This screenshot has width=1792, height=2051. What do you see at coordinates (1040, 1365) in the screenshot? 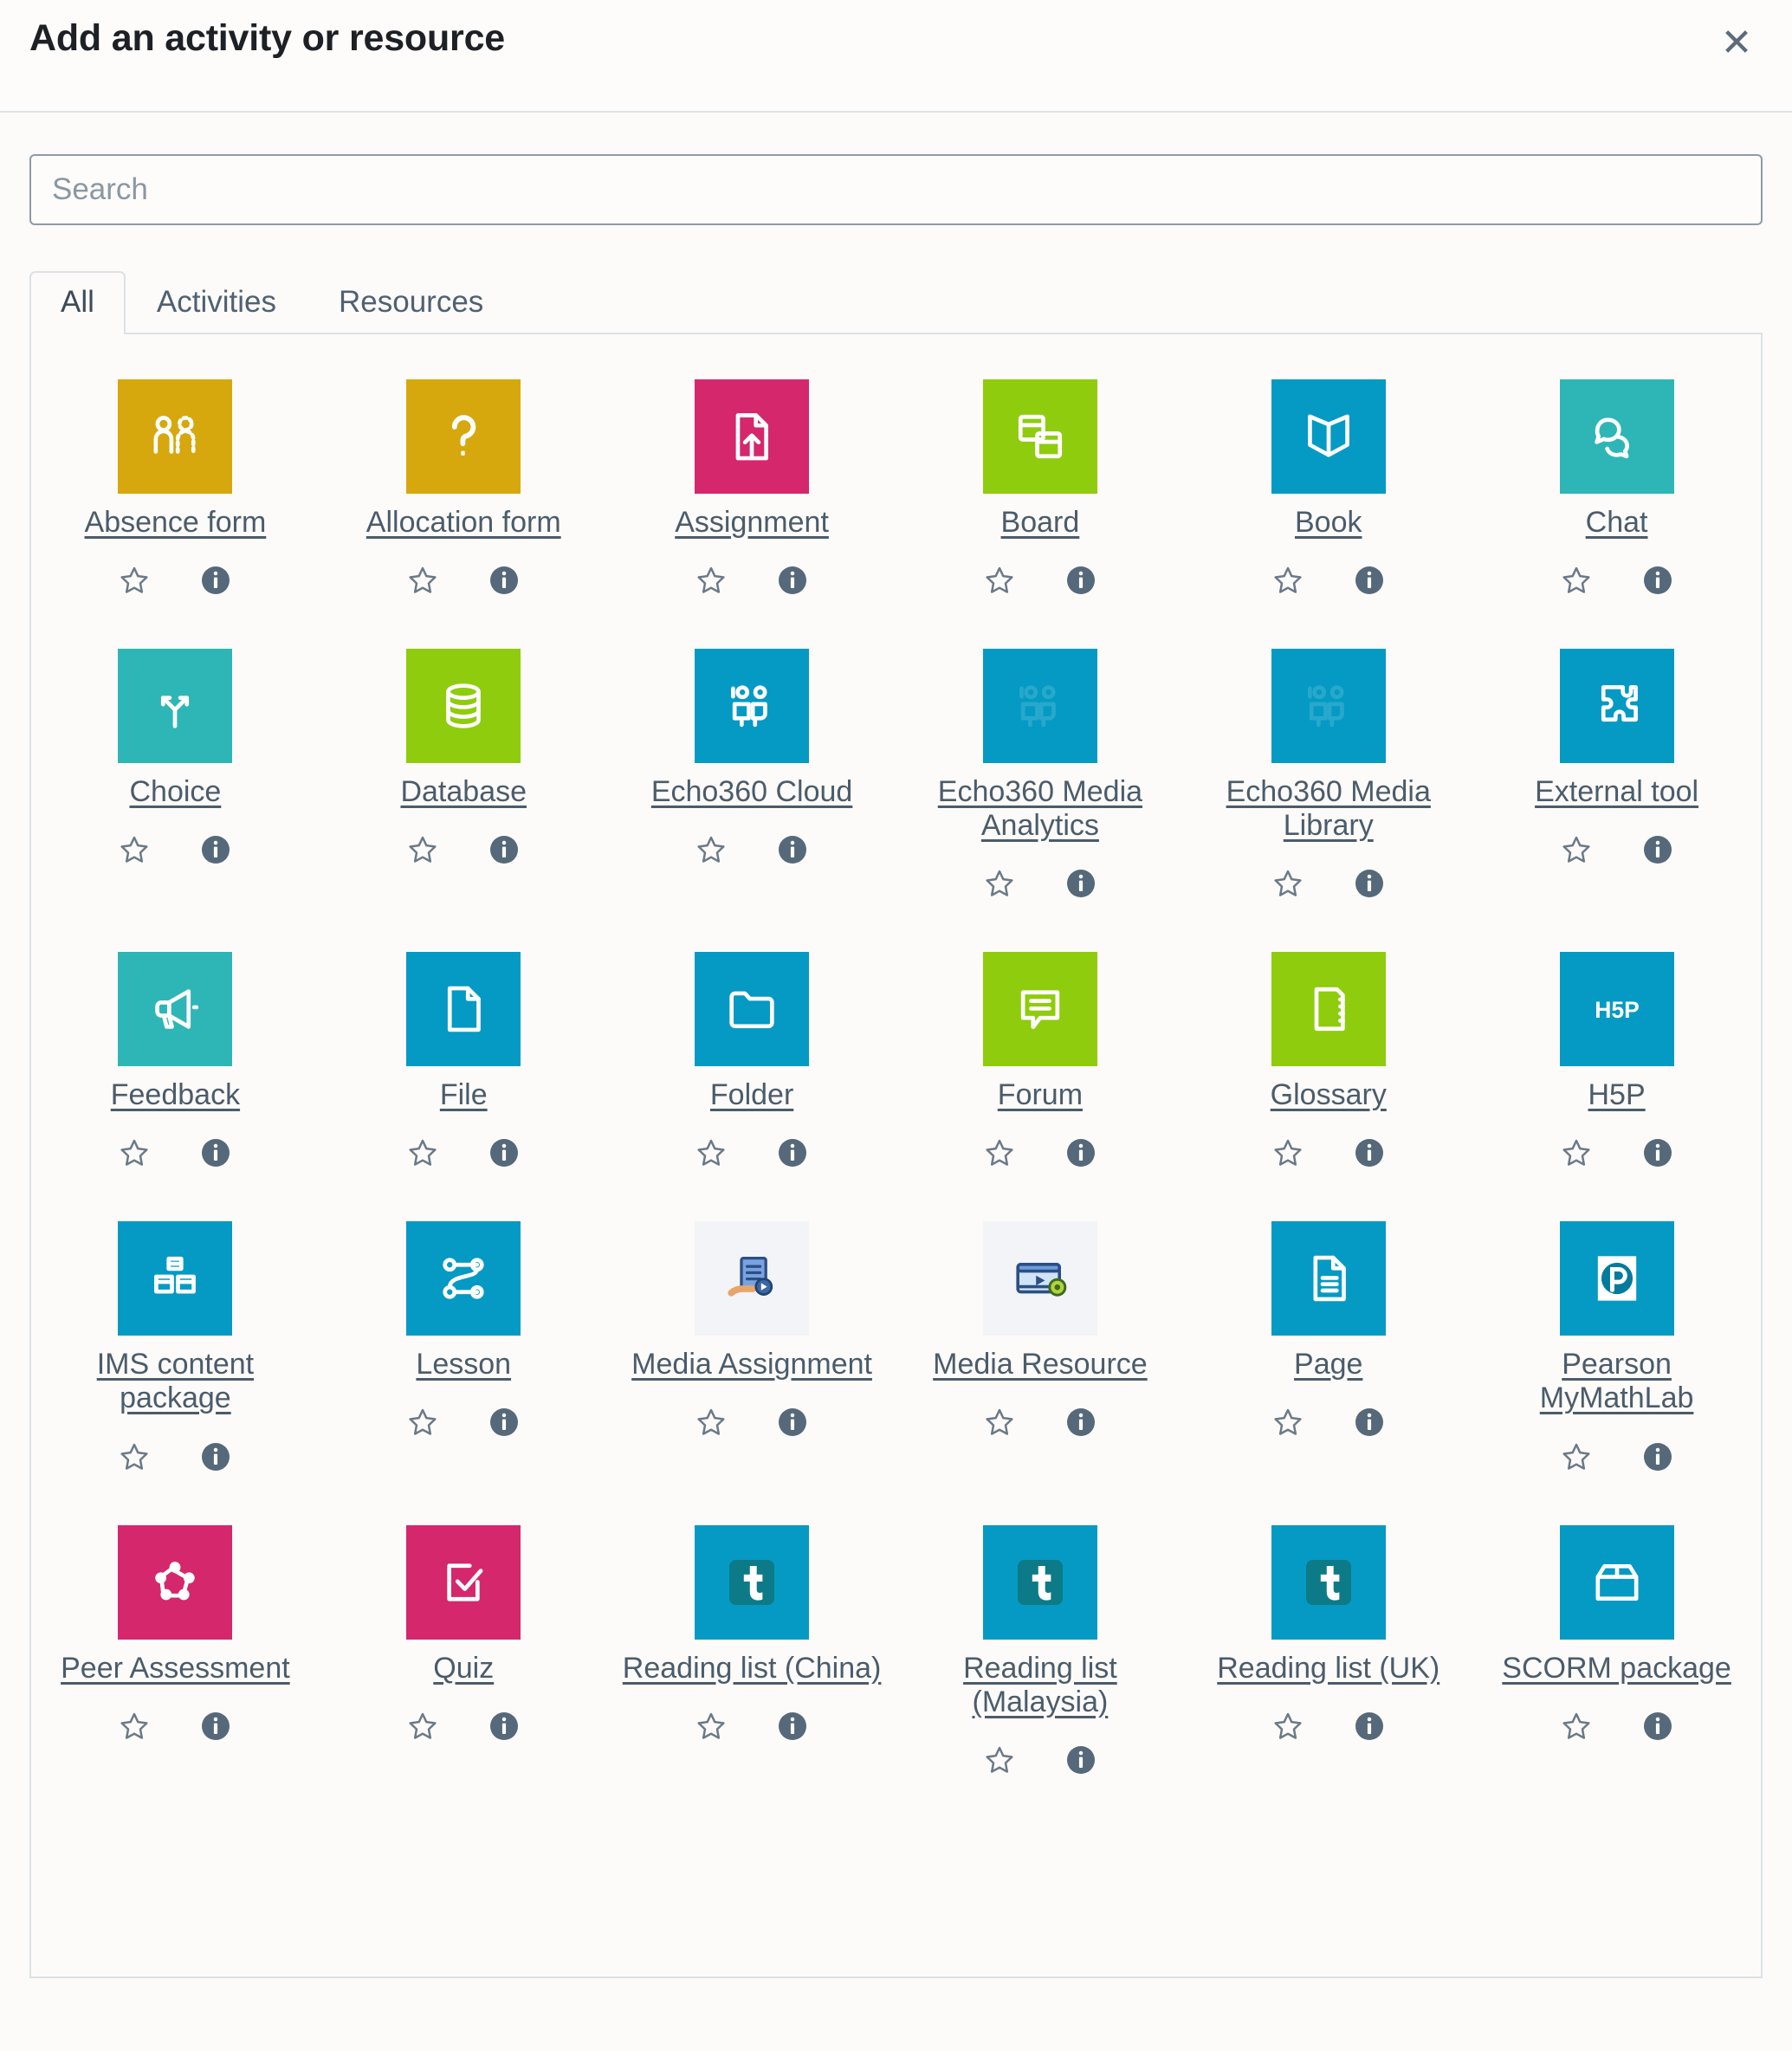
I see `activity-label: Media Resource` at bounding box center [1040, 1365].